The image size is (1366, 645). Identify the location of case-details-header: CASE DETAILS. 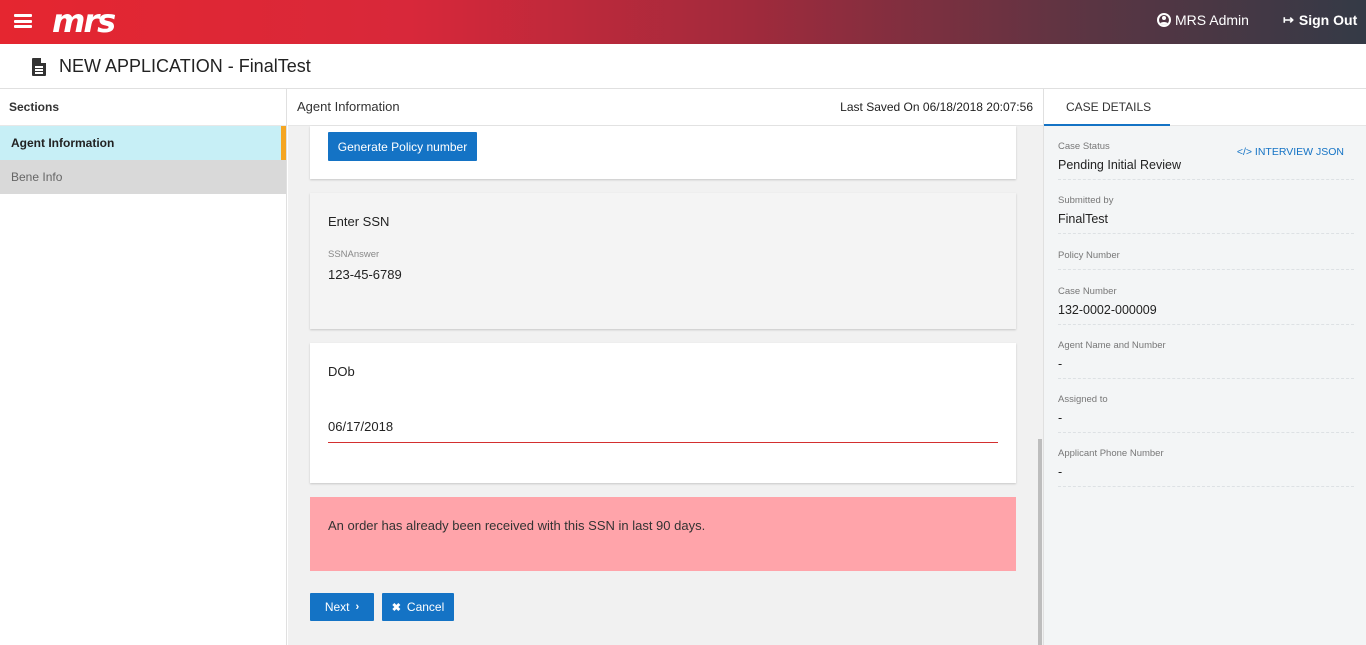
(1205, 107).